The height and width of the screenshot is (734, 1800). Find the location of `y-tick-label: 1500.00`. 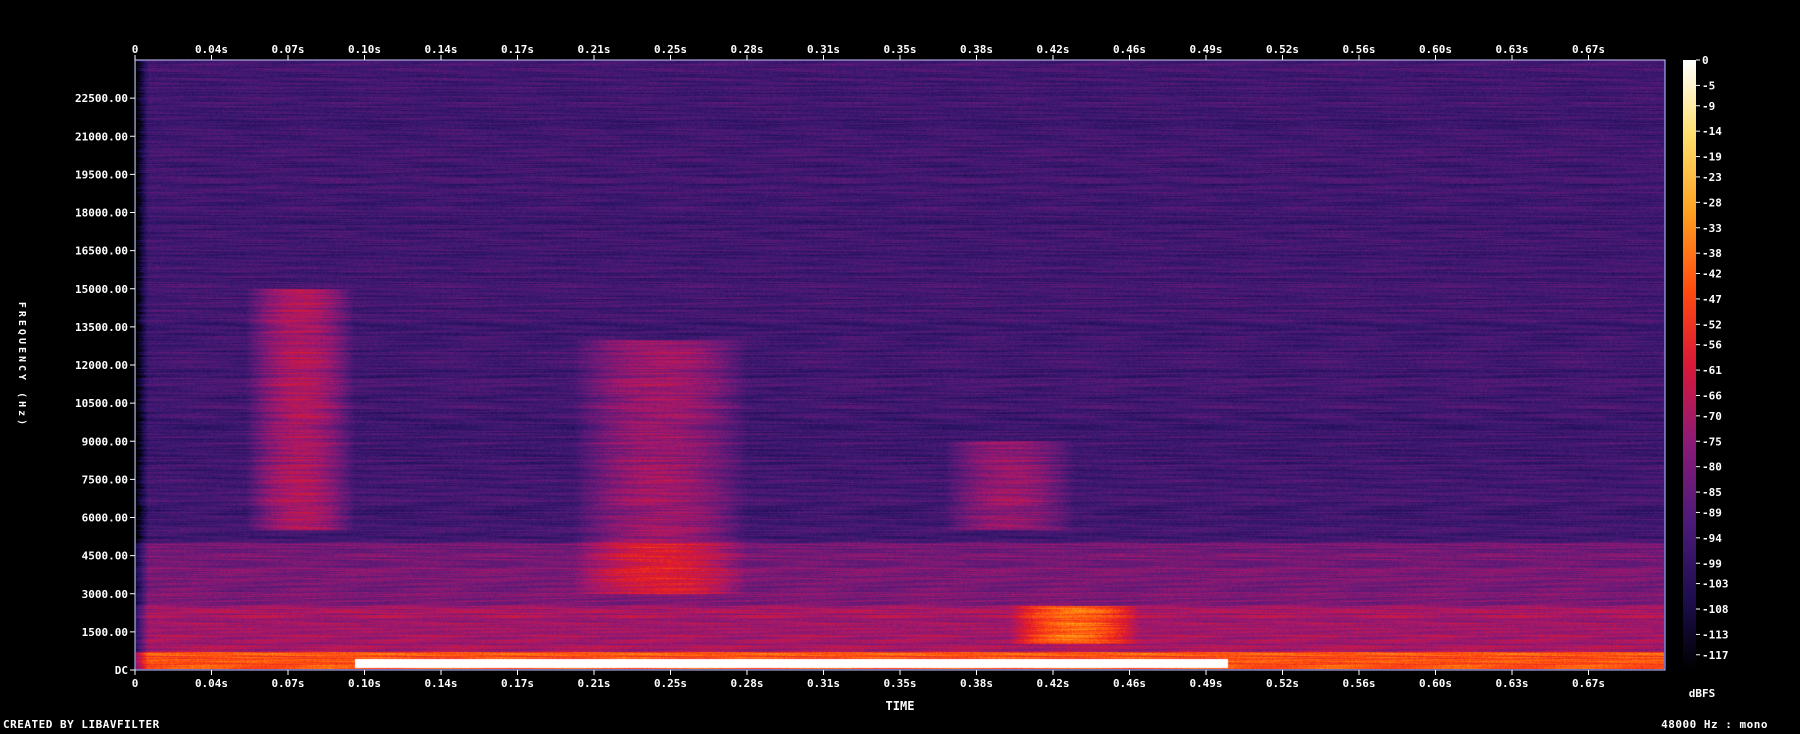

y-tick-label: 1500.00 is located at coordinates (105, 632).